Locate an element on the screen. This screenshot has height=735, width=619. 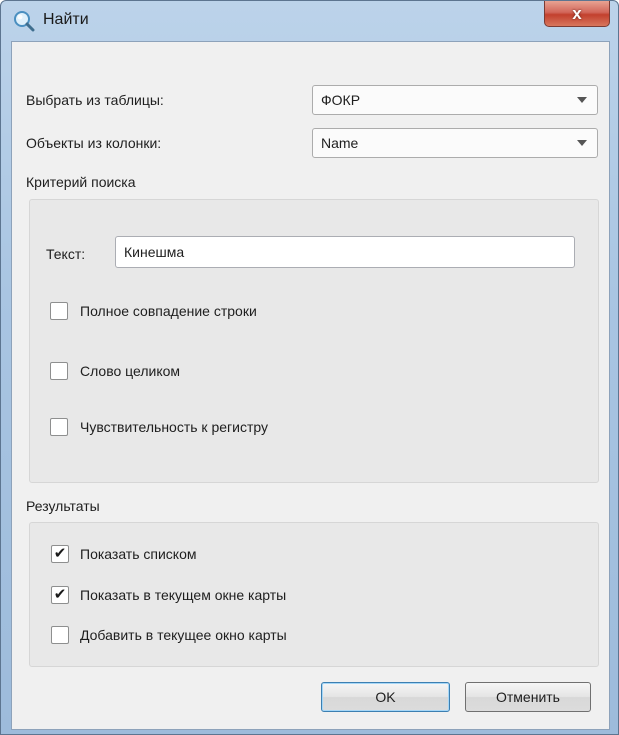
whole-word-checkbox is located at coordinates (59, 371).